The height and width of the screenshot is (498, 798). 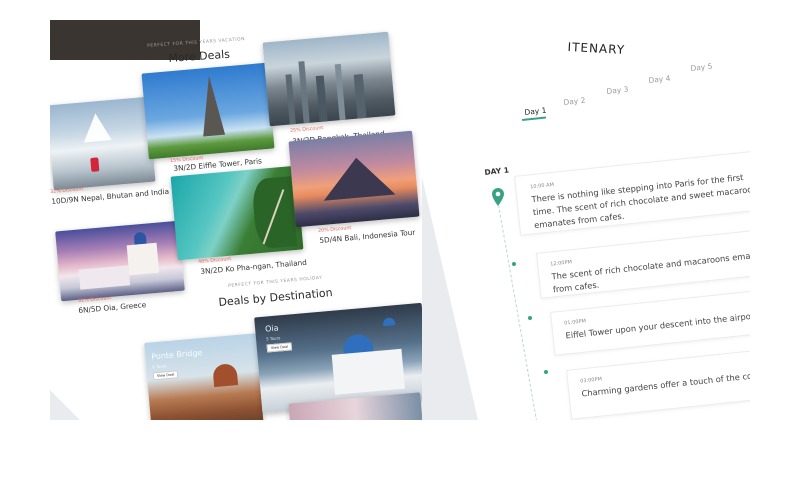 What do you see at coordinates (561, 263) in the screenshot?
I see `event-time: 12:00PM` at bounding box center [561, 263].